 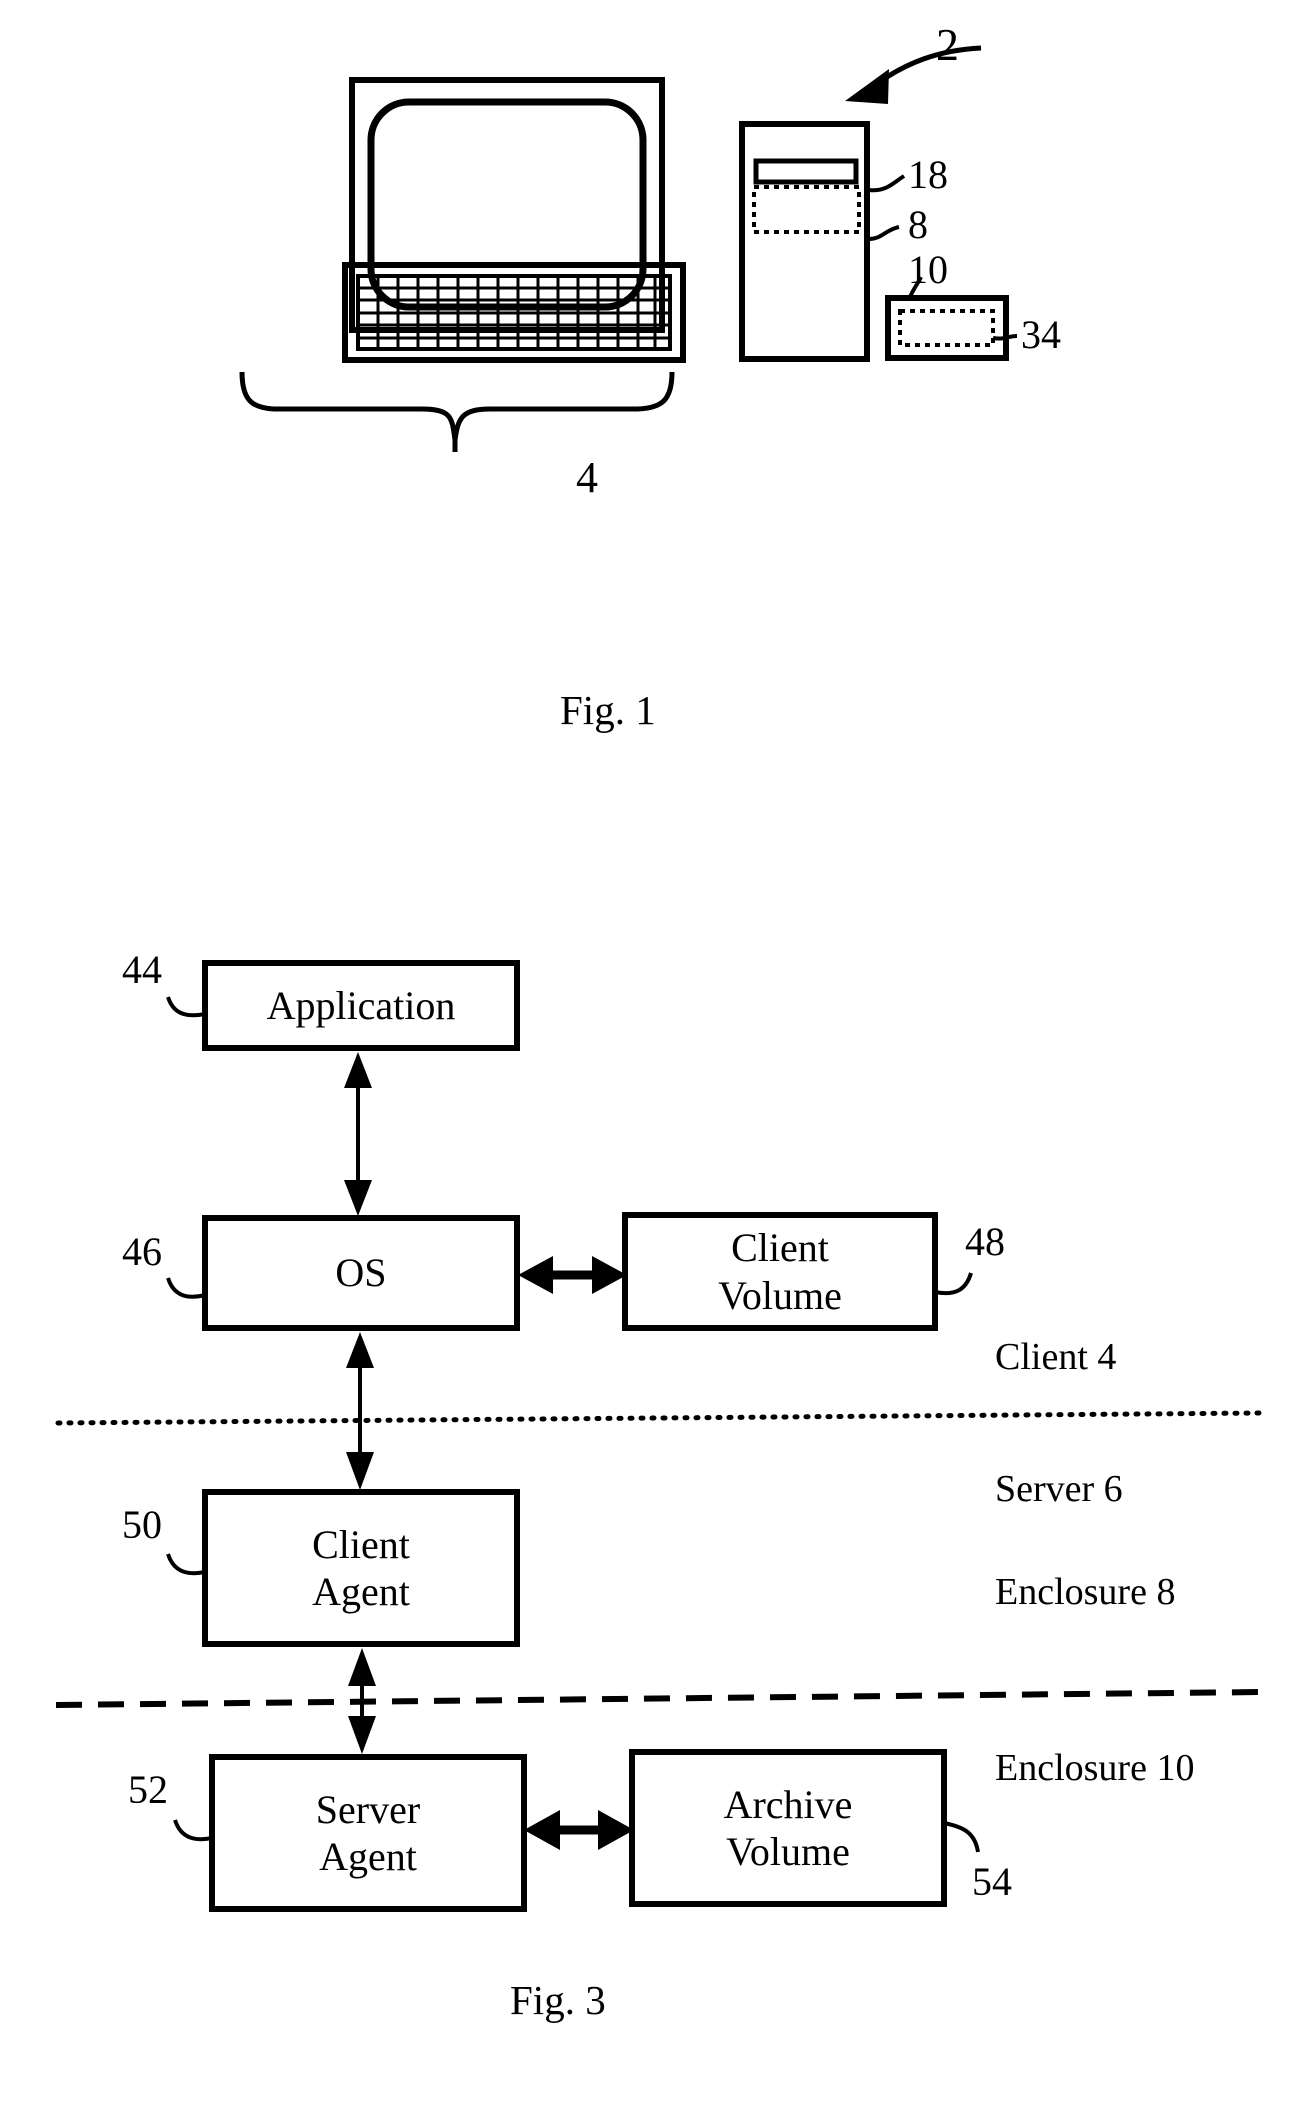 What do you see at coordinates (368, 1856) in the screenshot?
I see `server-agent-line-2: Agent` at bounding box center [368, 1856].